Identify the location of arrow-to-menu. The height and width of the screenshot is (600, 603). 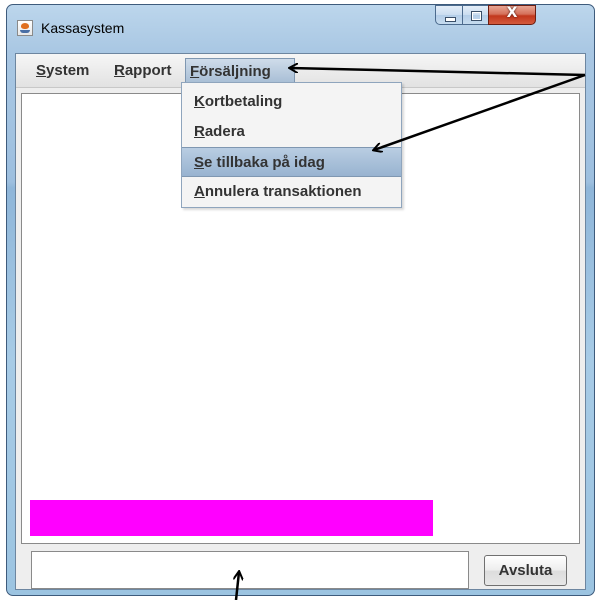
(438, 72).